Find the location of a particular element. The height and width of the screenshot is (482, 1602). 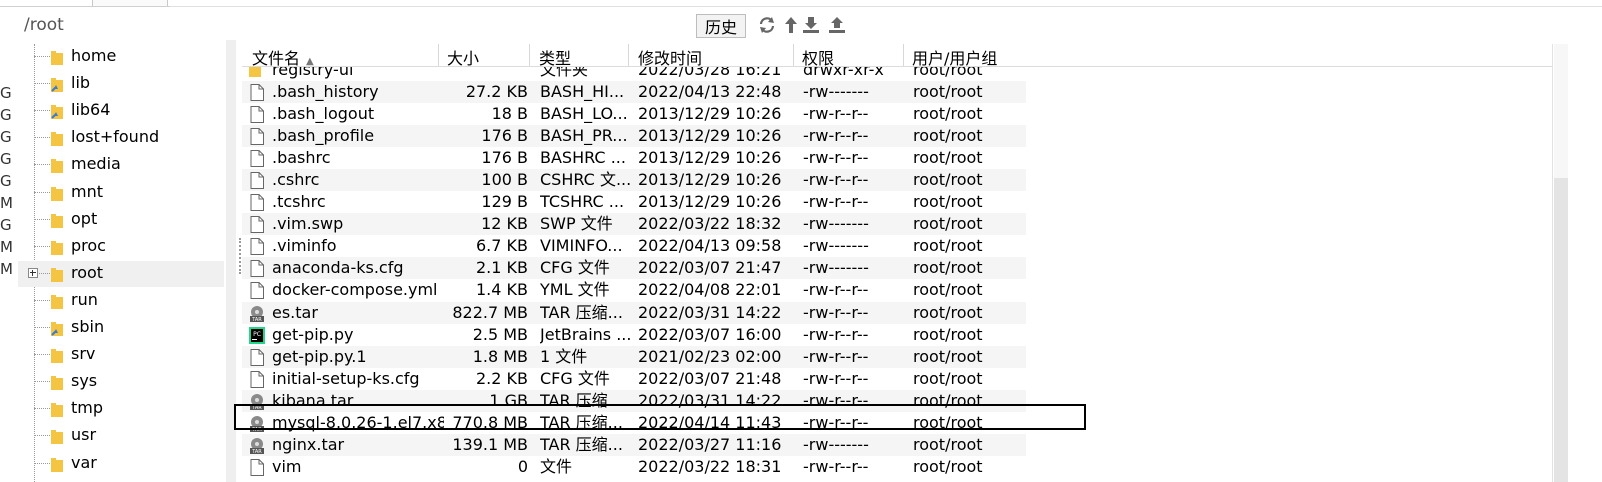

tree-item-root: root is located at coordinates (121, 273).